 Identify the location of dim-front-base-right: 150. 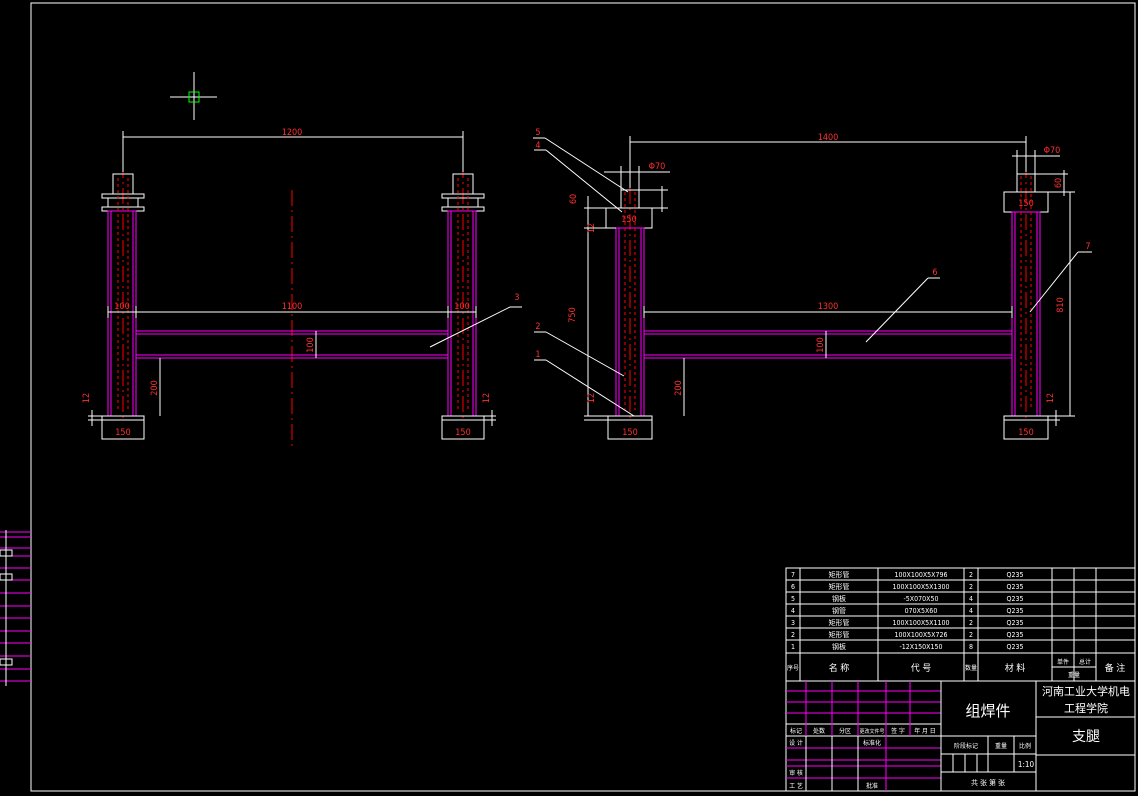
(462, 433).